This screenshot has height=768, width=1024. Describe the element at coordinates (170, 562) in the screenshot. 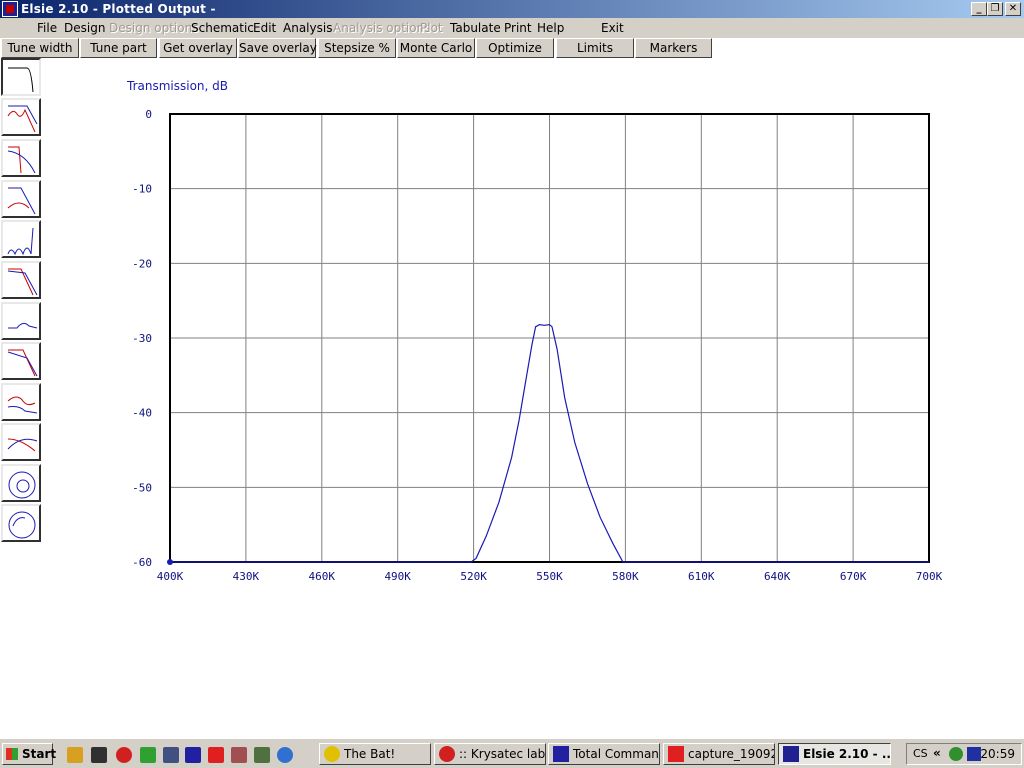

I see `data-point-marker` at that location.